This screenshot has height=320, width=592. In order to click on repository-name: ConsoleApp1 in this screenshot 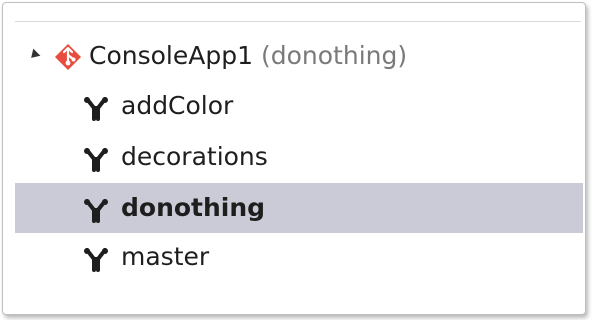, I will do `click(171, 55)`.